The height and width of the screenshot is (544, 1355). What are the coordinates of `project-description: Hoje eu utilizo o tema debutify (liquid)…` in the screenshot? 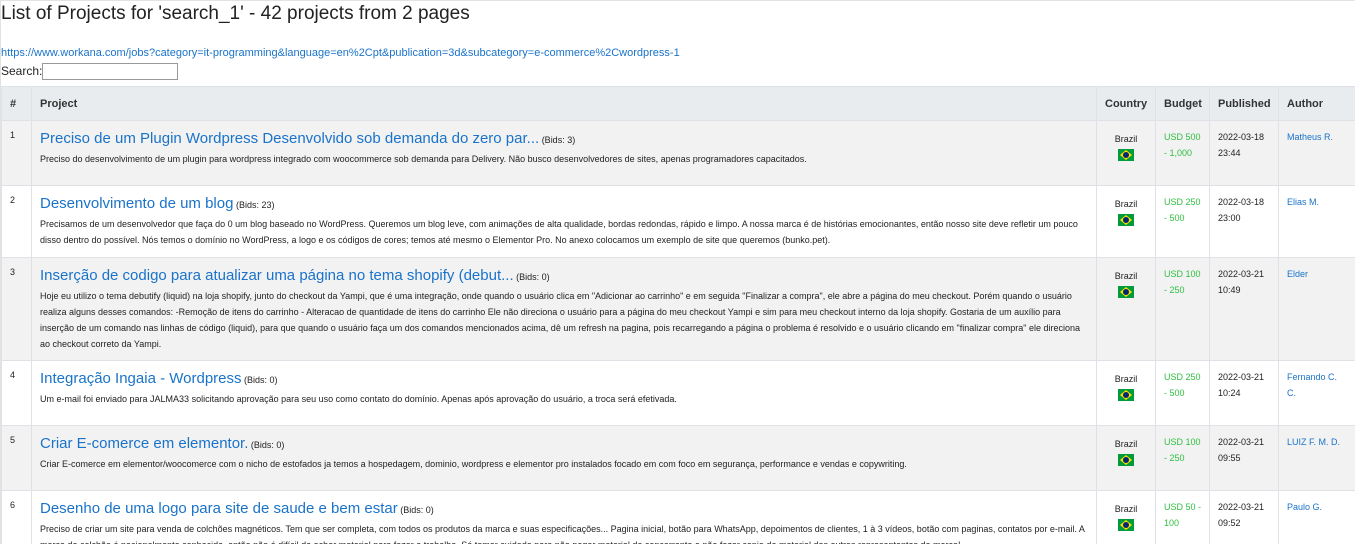 It's located at (560, 320).